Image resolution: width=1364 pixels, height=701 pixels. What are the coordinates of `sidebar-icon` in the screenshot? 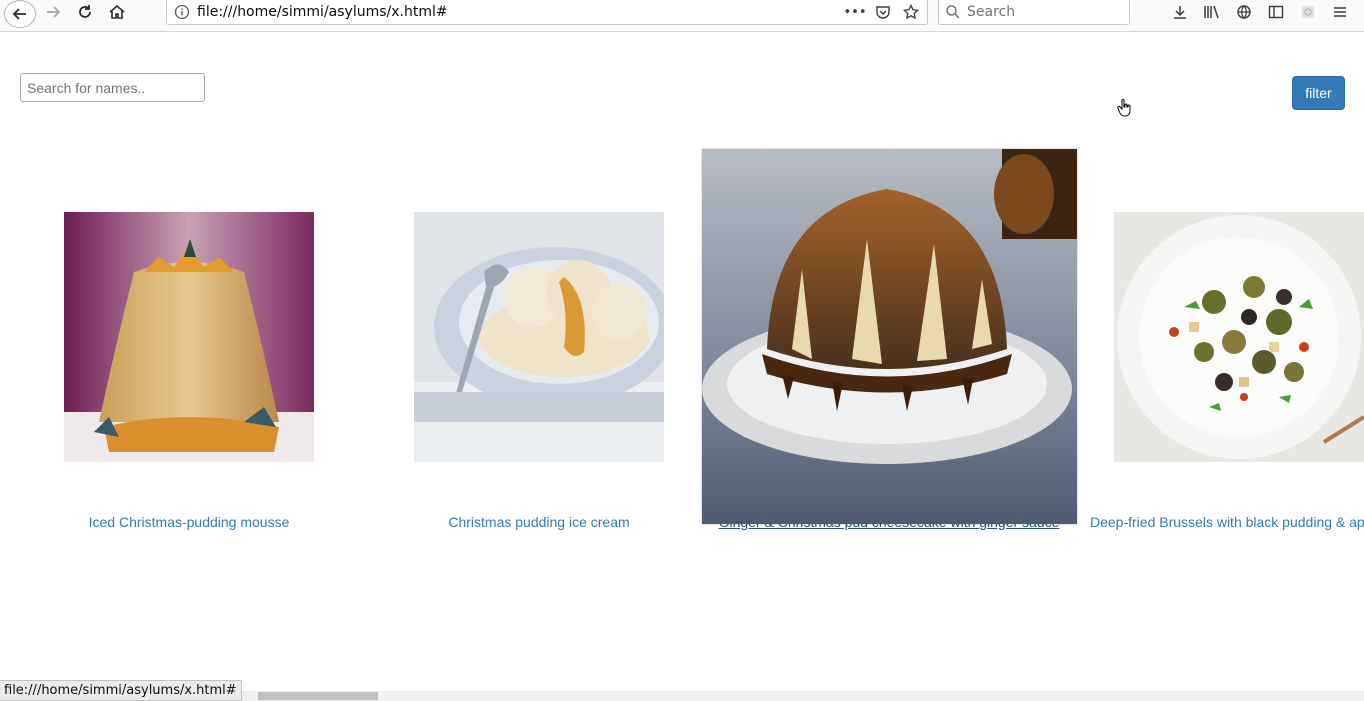 It's located at (1276, 12).